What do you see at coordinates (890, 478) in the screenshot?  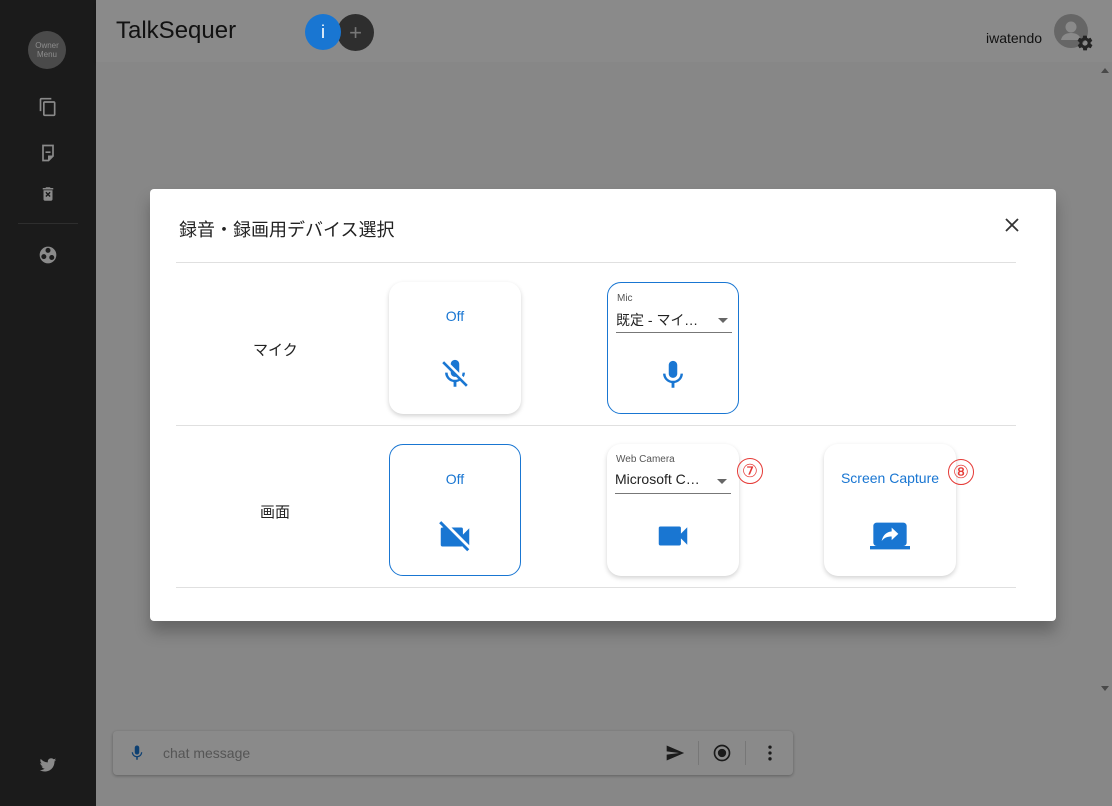 I see `screen-capture-label: Screen Capture` at bounding box center [890, 478].